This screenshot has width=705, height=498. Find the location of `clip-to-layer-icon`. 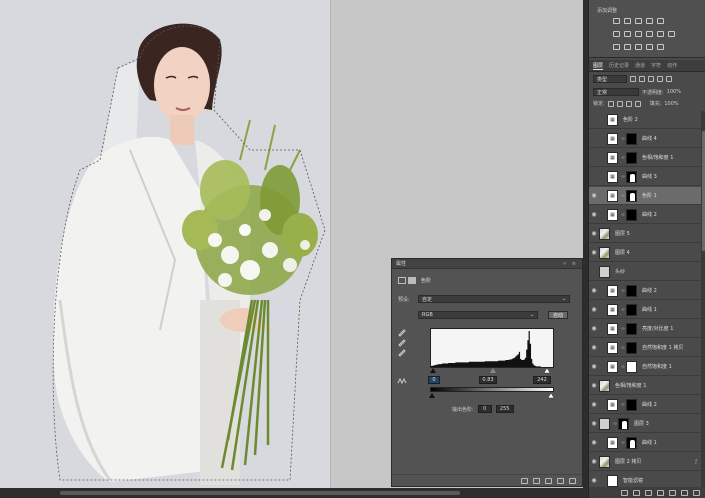

clip-to-layer-icon is located at coordinates (524, 480).